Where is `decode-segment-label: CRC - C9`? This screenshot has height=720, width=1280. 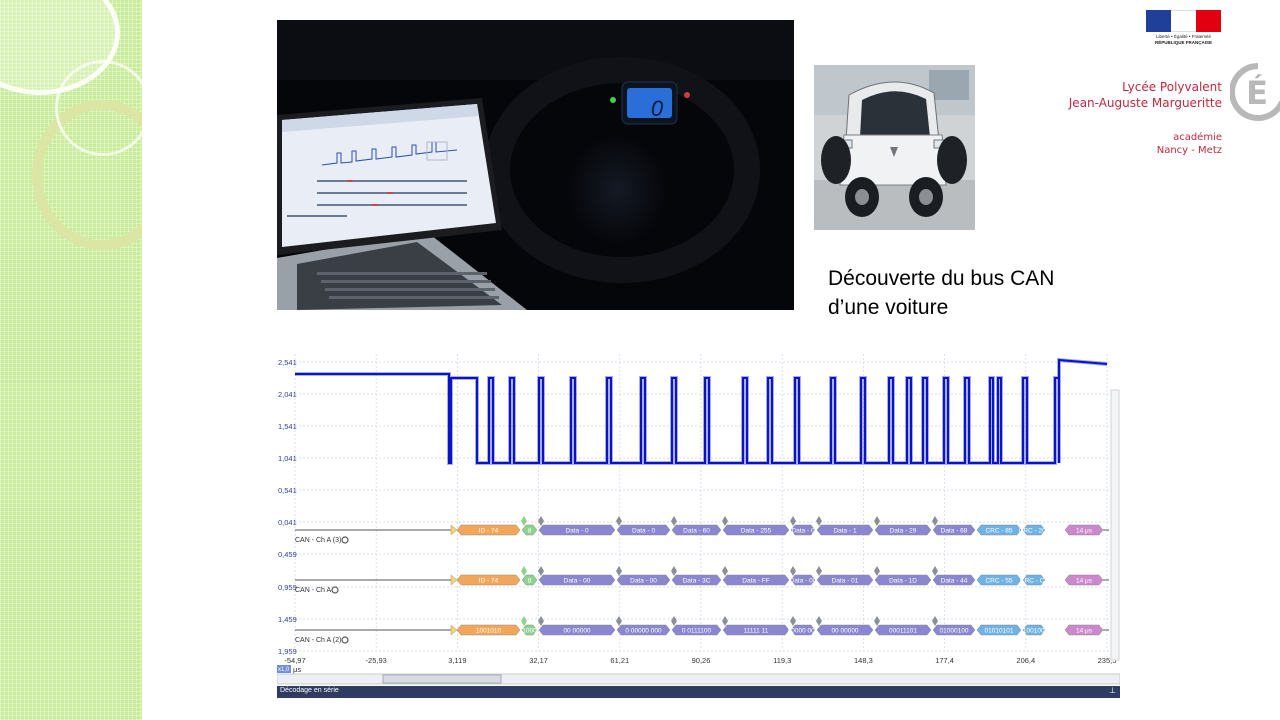
decode-segment-label: CRC - C9 is located at coordinates (1034, 581).